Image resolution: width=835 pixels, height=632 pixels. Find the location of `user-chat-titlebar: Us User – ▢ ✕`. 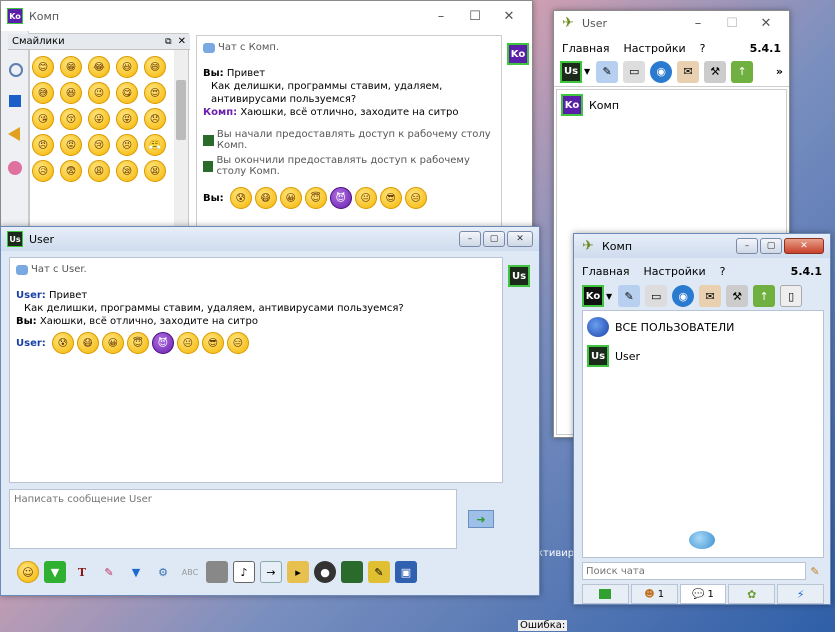

user-chat-titlebar: Us User – ▢ ✕ is located at coordinates (270, 239).